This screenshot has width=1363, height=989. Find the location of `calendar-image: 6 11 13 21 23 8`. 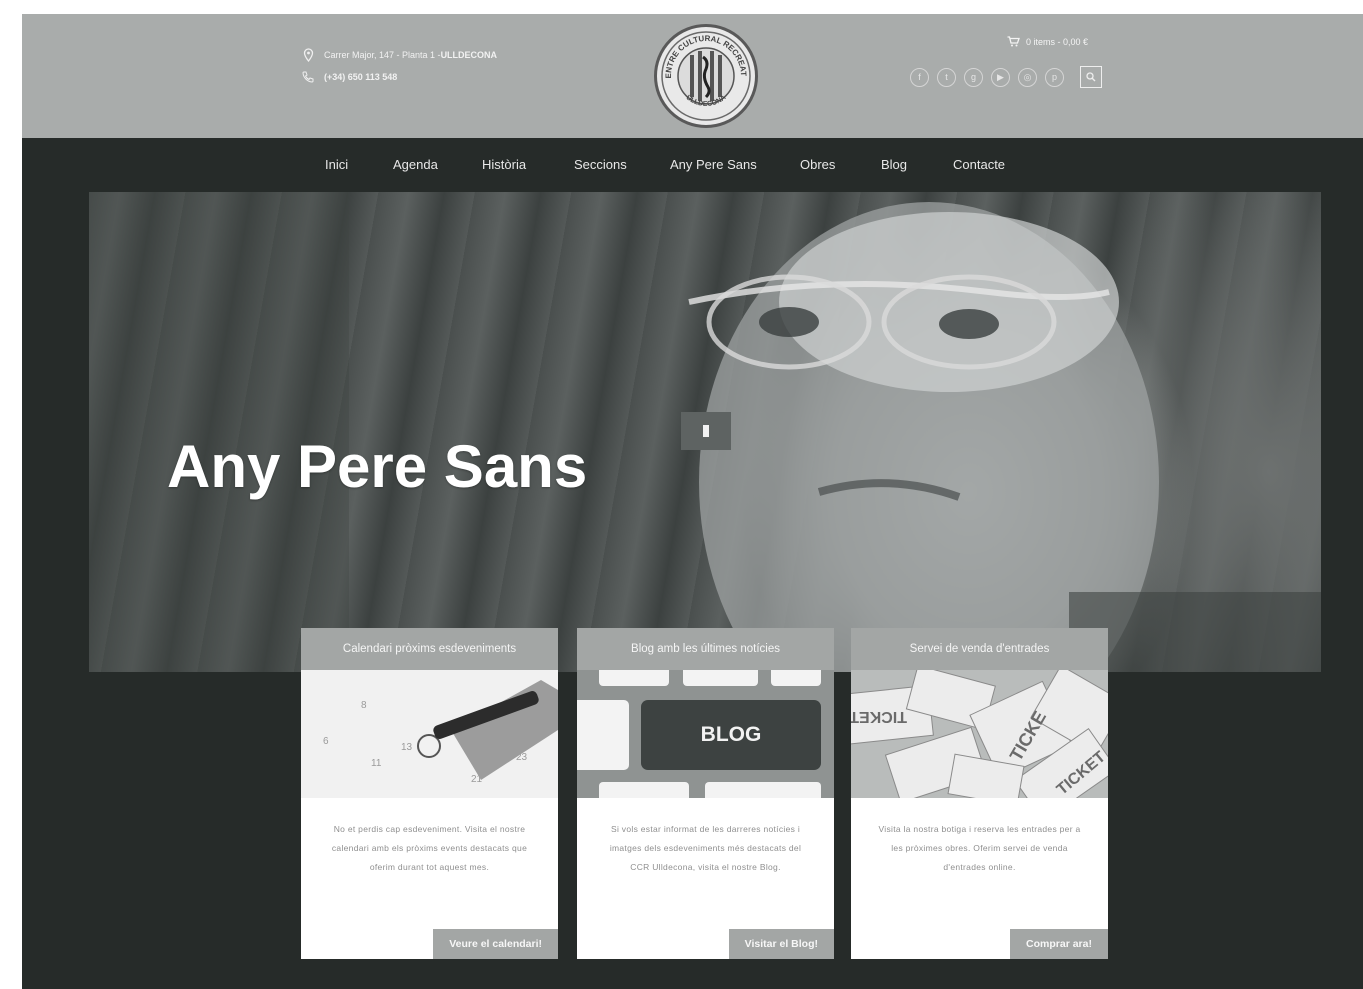

calendar-image: 6 11 13 21 23 8 is located at coordinates (429, 734).